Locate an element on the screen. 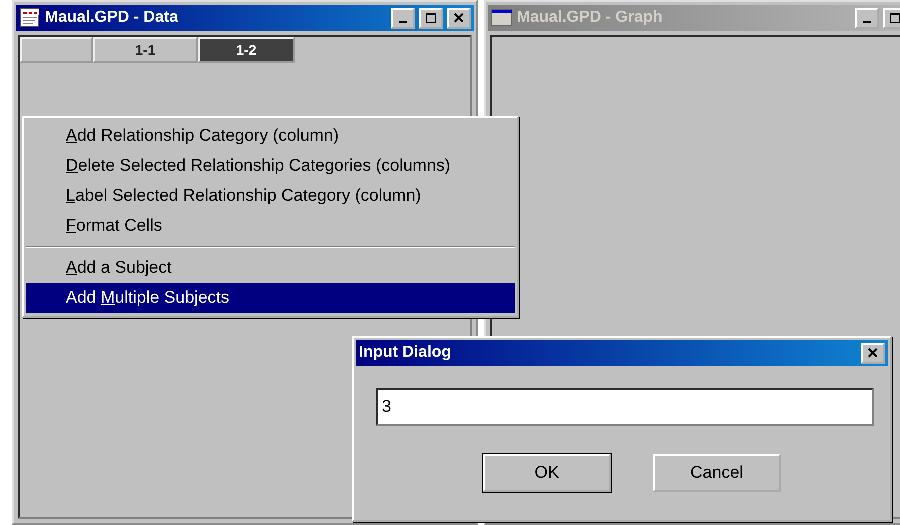 The image size is (900, 525). menu-item: Label Selected Relationship Category (column) is located at coordinates (270, 196).